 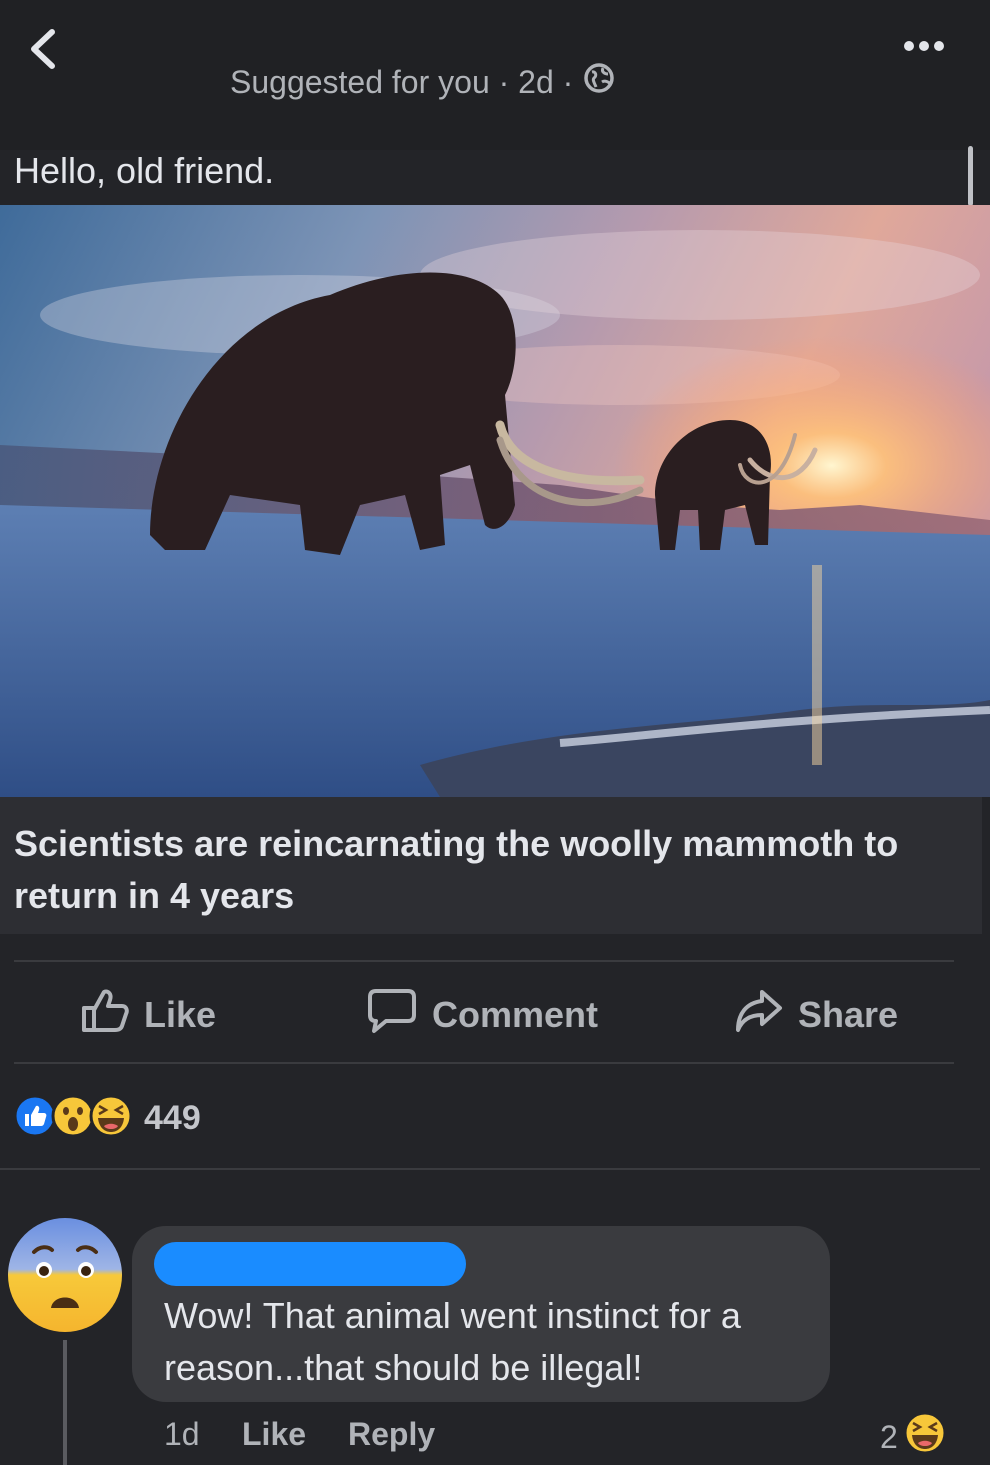 What do you see at coordinates (515, 1014) in the screenshot?
I see `comment-label: Comment` at bounding box center [515, 1014].